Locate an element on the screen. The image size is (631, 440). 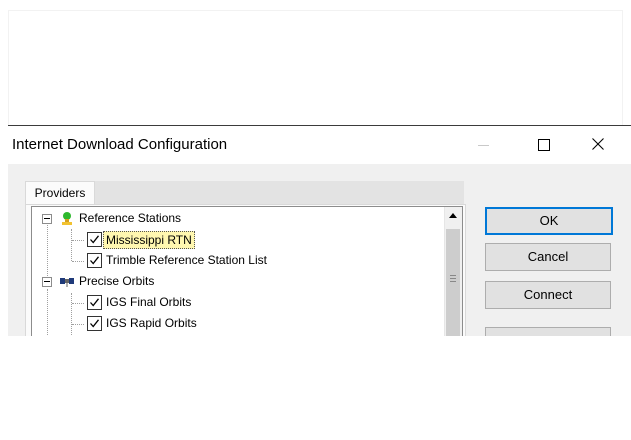
tree-node-label: Reference Stations is located at coordinates (130, 218).